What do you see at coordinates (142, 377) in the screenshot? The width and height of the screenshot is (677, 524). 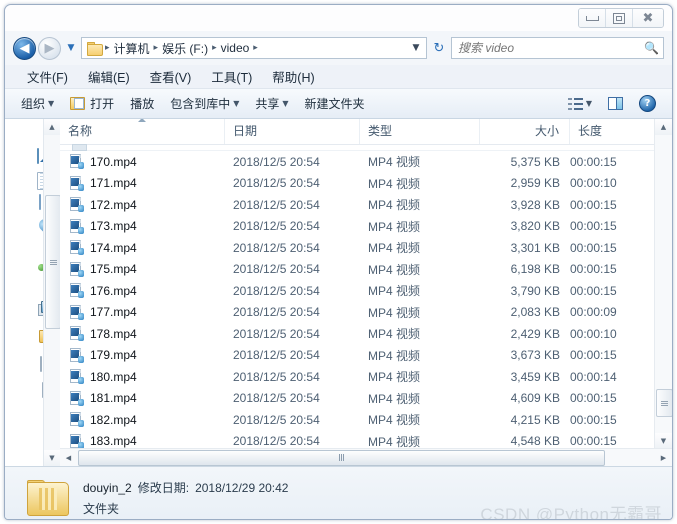 I see `file-name-cell: 180.mp4` at bounding box center [142, 377].